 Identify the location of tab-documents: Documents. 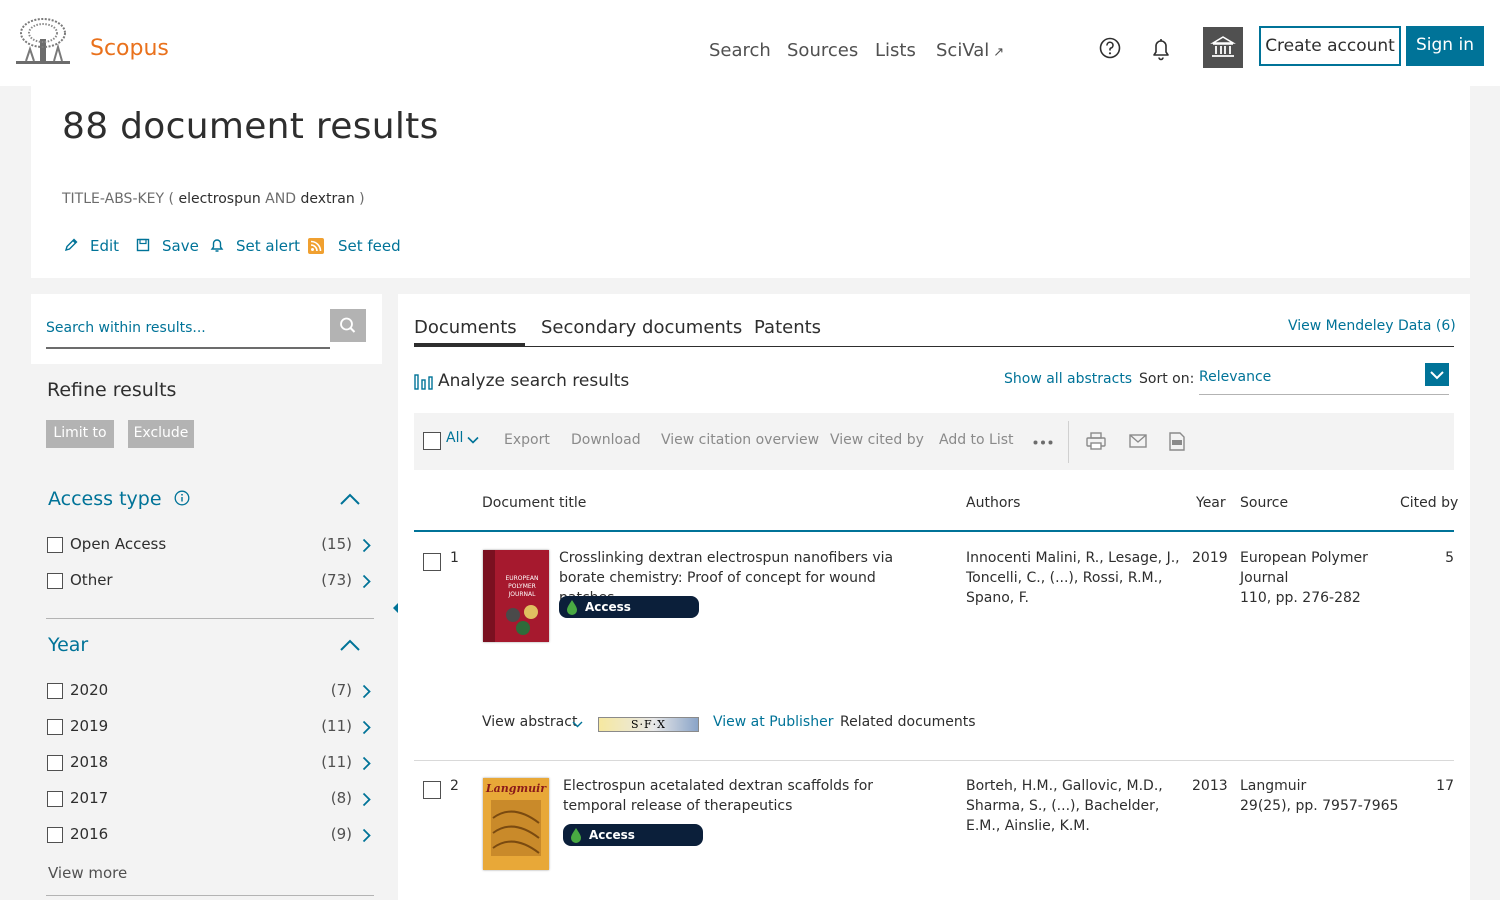
(465, 327).